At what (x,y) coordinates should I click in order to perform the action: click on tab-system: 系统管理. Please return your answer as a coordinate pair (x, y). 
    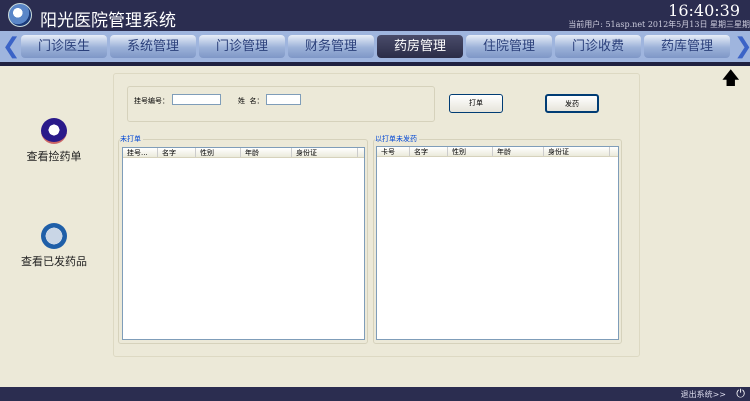
    Looking at the image, I should click on (153, 46).